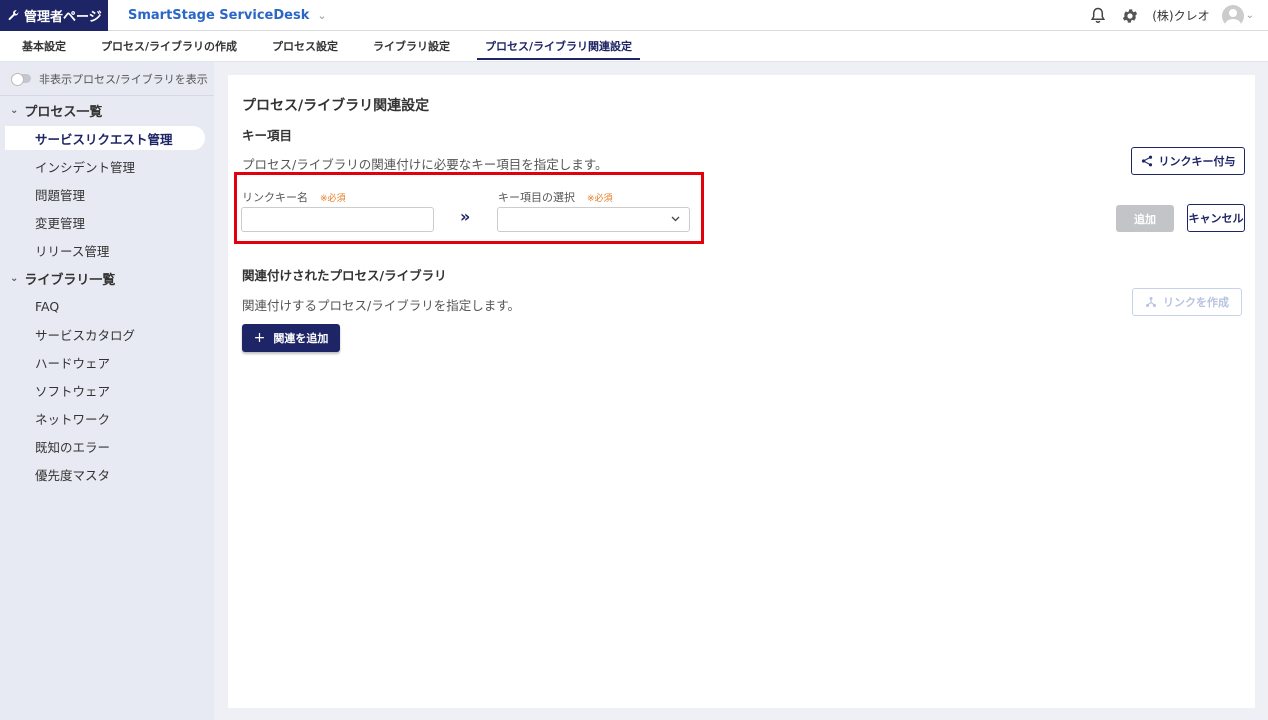 This screenshot has width=1268, height=720. I want to click on create-link-button-label: リンクを作成, so click(1196, 302).